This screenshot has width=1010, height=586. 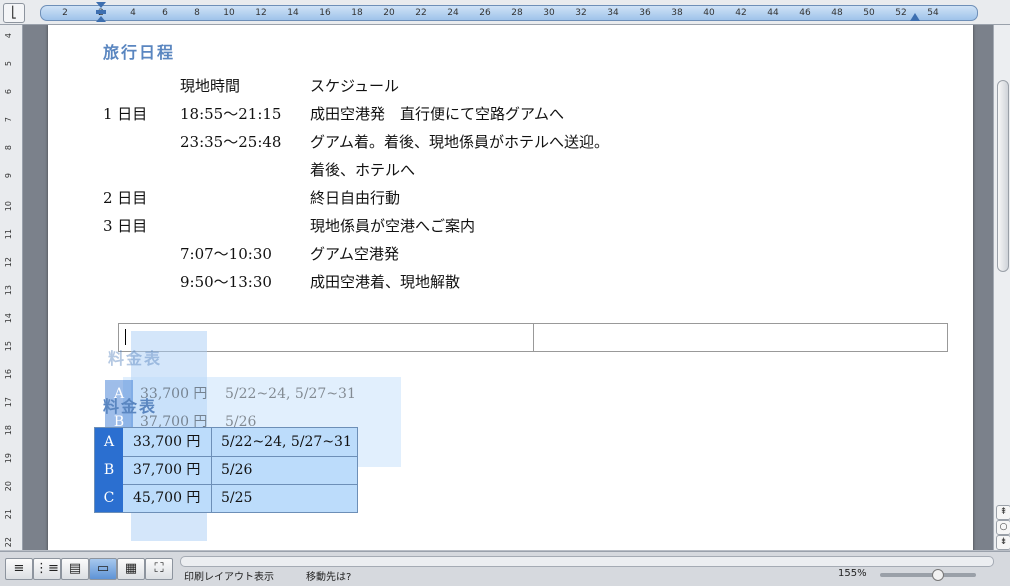 What do you see at coordinates (837, 13) in the screenshot?
I see `ruler-tick-label: 48` at bounding box center [837, 13].